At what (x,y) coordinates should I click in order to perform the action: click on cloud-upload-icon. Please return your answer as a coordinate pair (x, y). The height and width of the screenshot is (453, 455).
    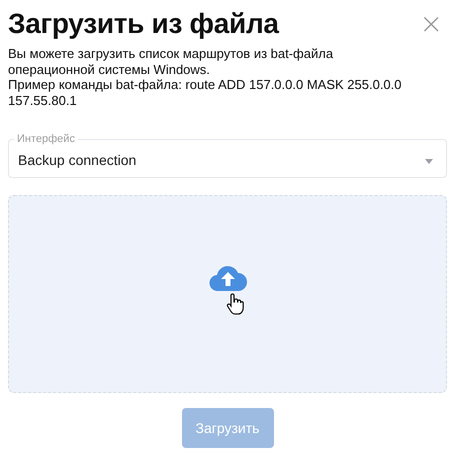
    Looking at the image, I should click on (227, 278).